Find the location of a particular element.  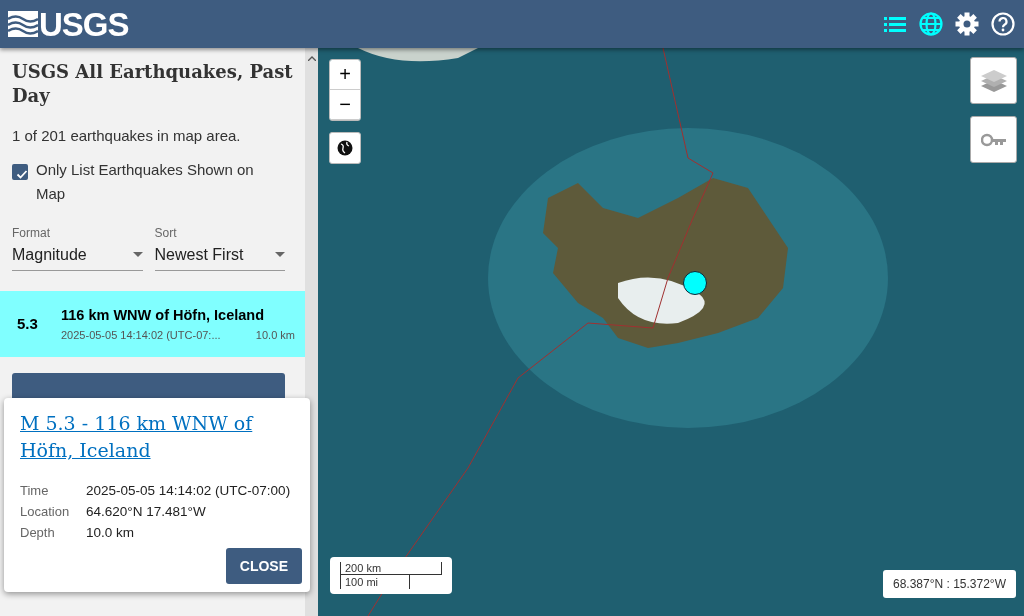

layers-icon is located at coordinates (993, 80).